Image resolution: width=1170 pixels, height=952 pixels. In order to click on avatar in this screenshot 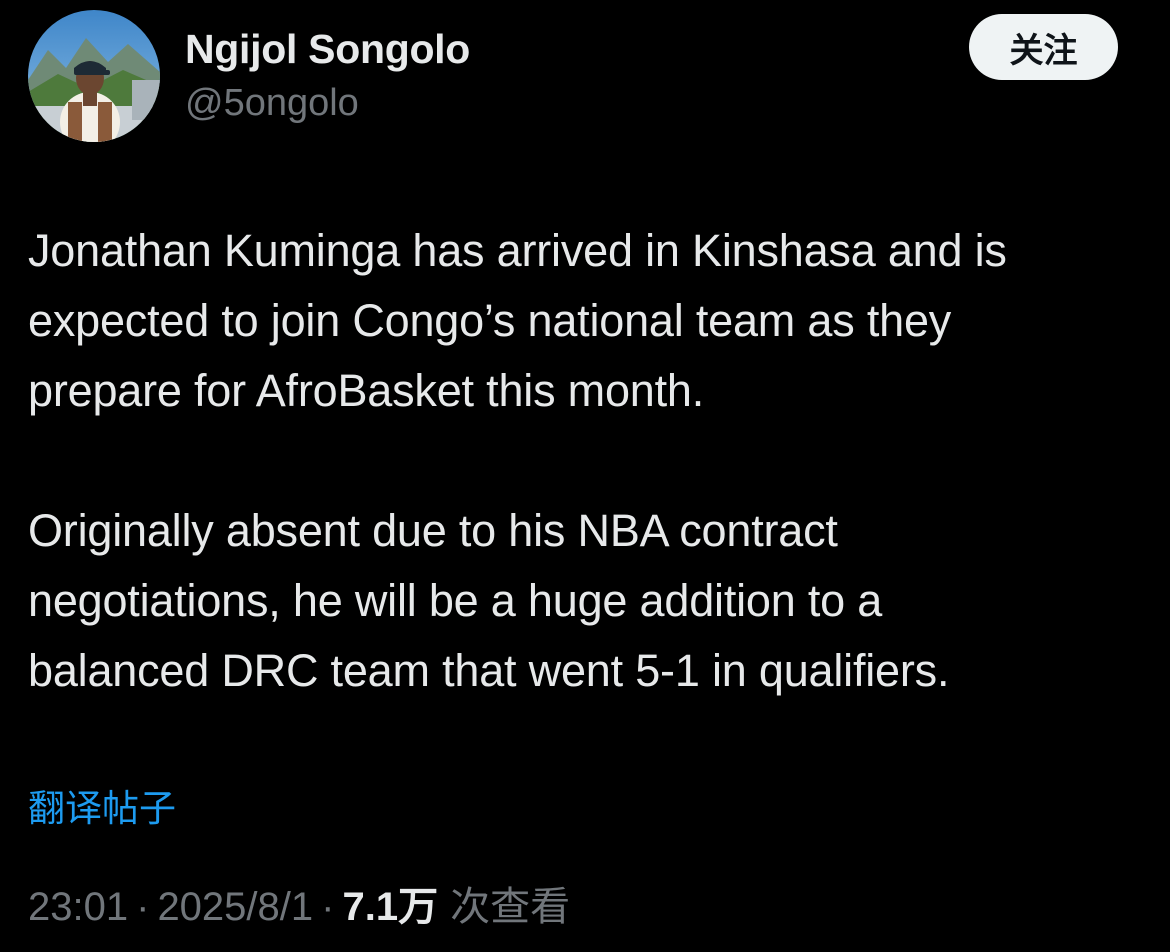, I will do `click(94, 76)`.